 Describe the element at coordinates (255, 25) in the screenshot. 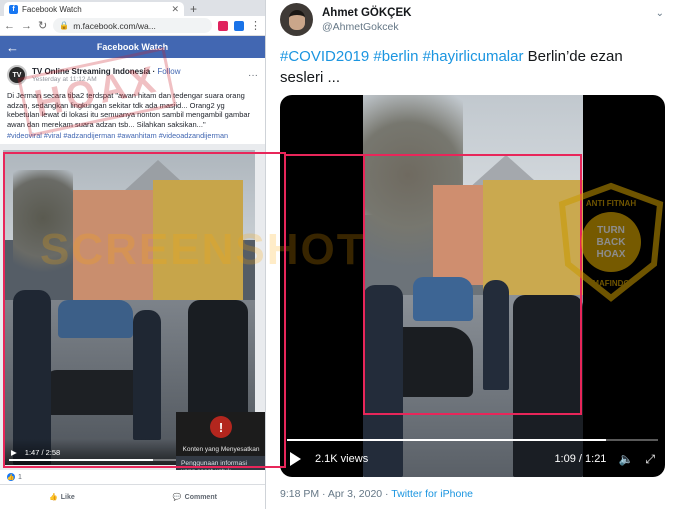

I see `menu-icon: ⋮` at that location.